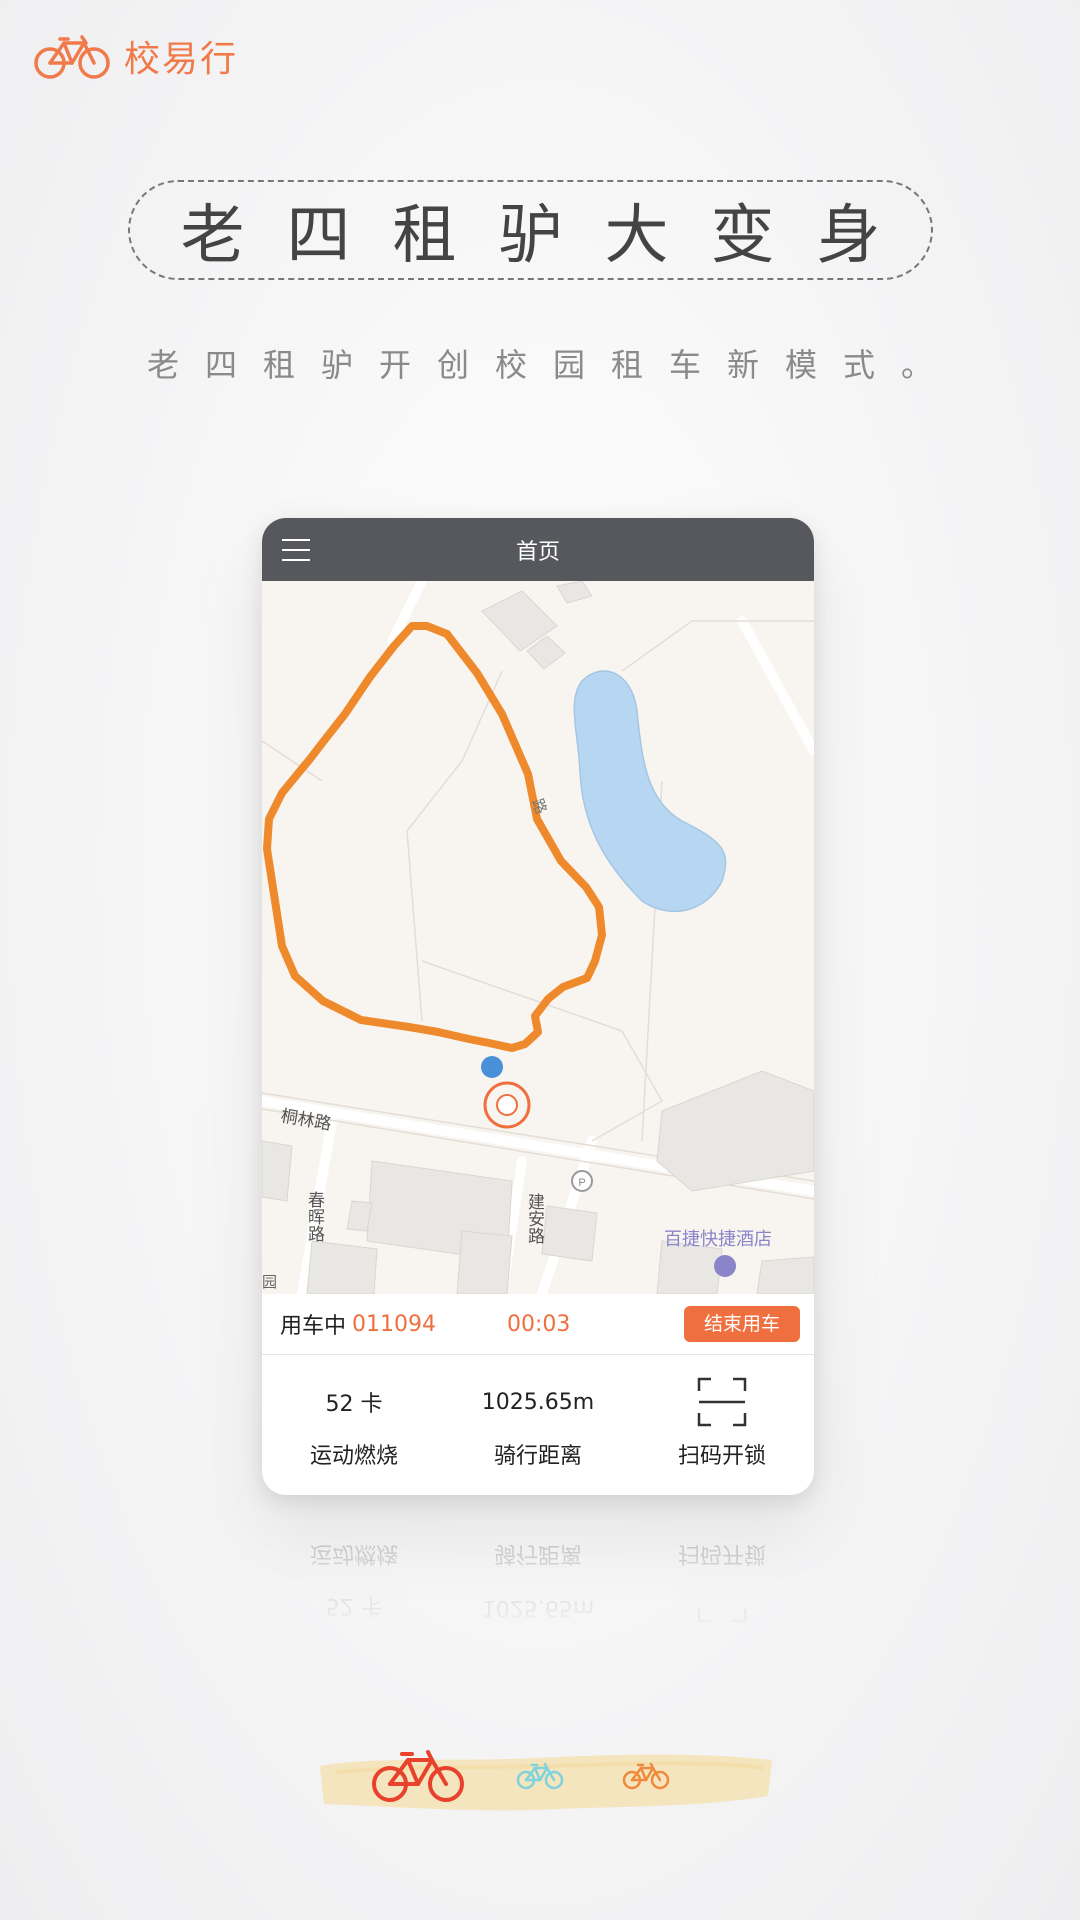  I want to click on stat-calories: 52 卡 运动燃烧, so click(354, 1425).